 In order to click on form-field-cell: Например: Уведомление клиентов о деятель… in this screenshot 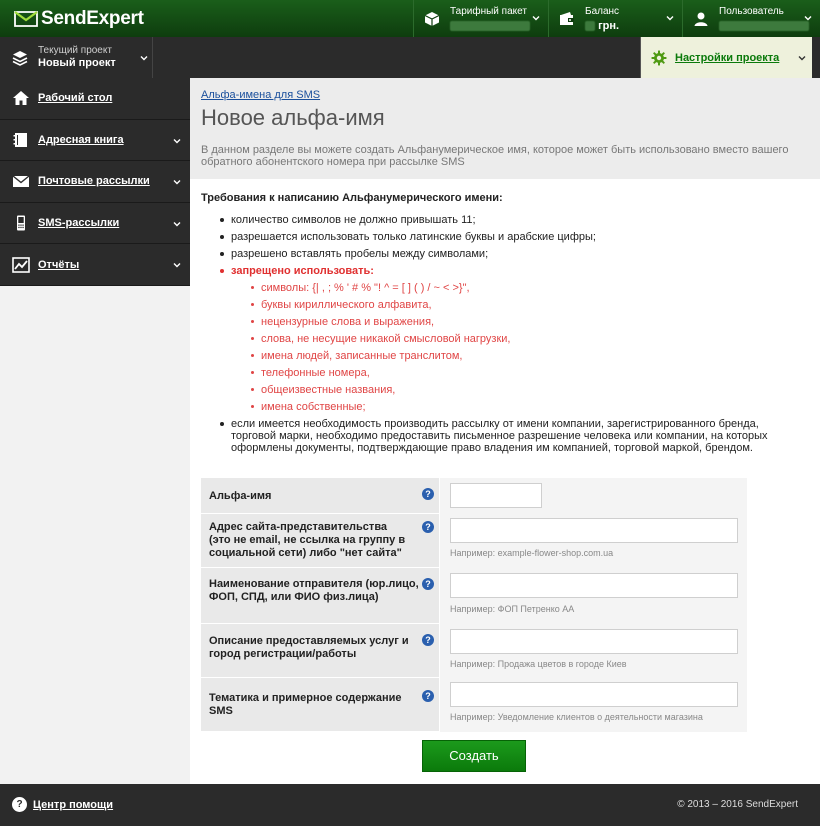, I will do `click(593, 705)`.